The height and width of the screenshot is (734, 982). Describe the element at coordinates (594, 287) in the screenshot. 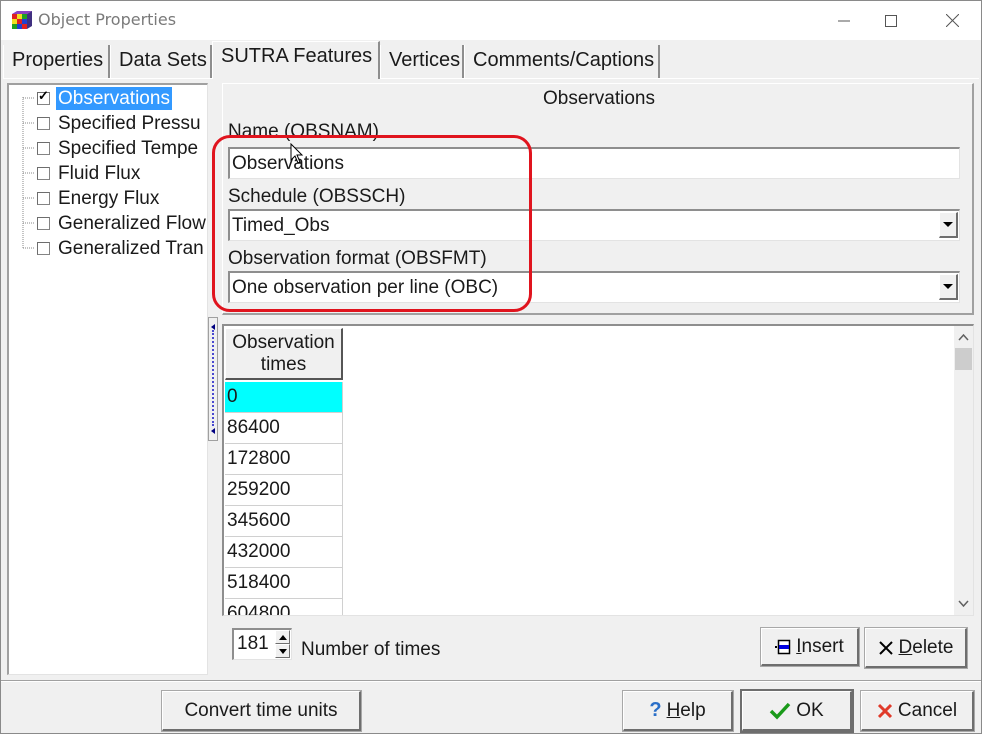

I see `format-select: One observation per line (OBC)` at that location.